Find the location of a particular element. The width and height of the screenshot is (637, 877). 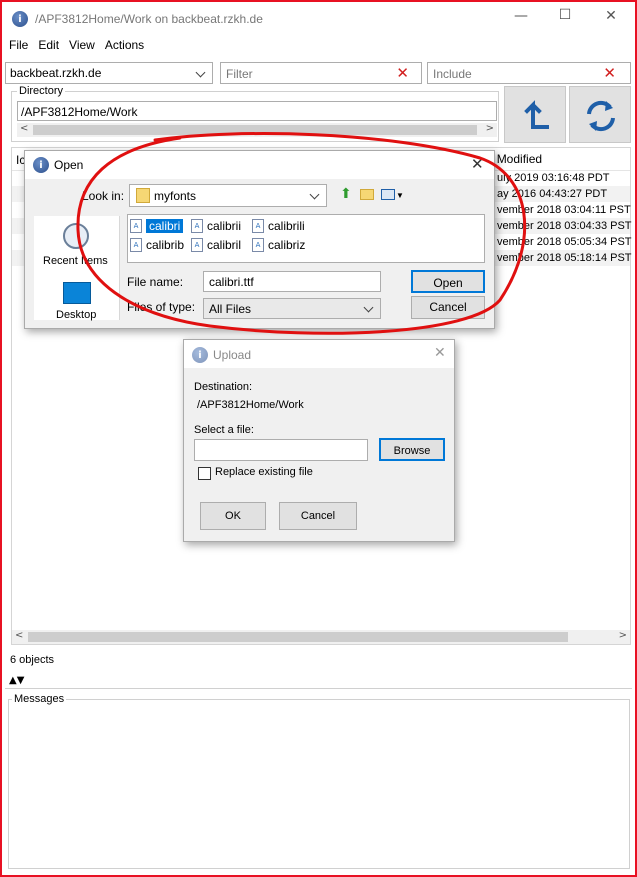

menu-bar: File Edit View Actions is located at coordinates (81, 45).